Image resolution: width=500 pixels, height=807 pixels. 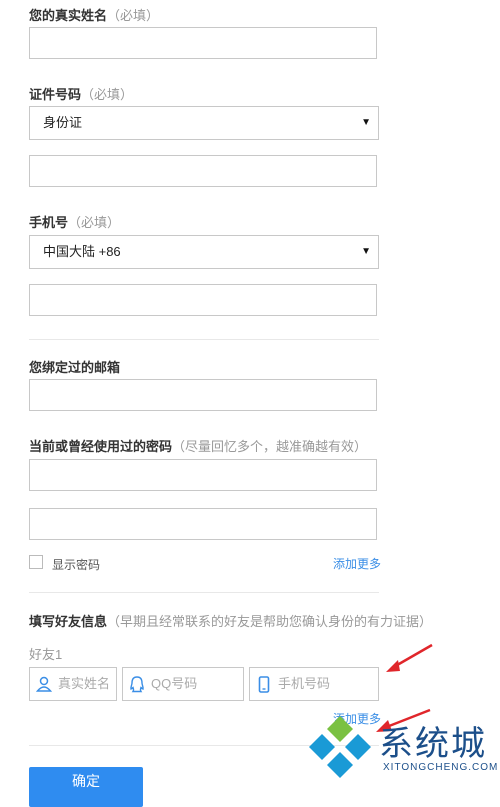 What do you see at coordinates (44, 684) in the screenshot?
I see `user-icon` at bounding box center [44, 684].